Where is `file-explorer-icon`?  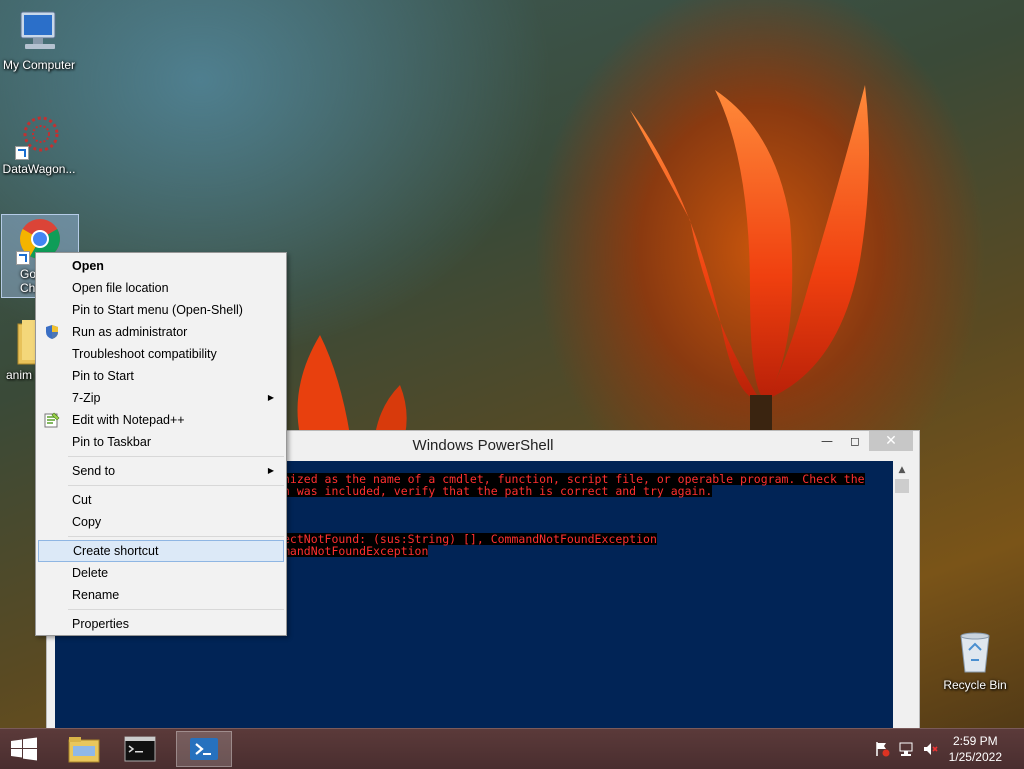 file-explorer-icon is located at coordinates (84, 750).